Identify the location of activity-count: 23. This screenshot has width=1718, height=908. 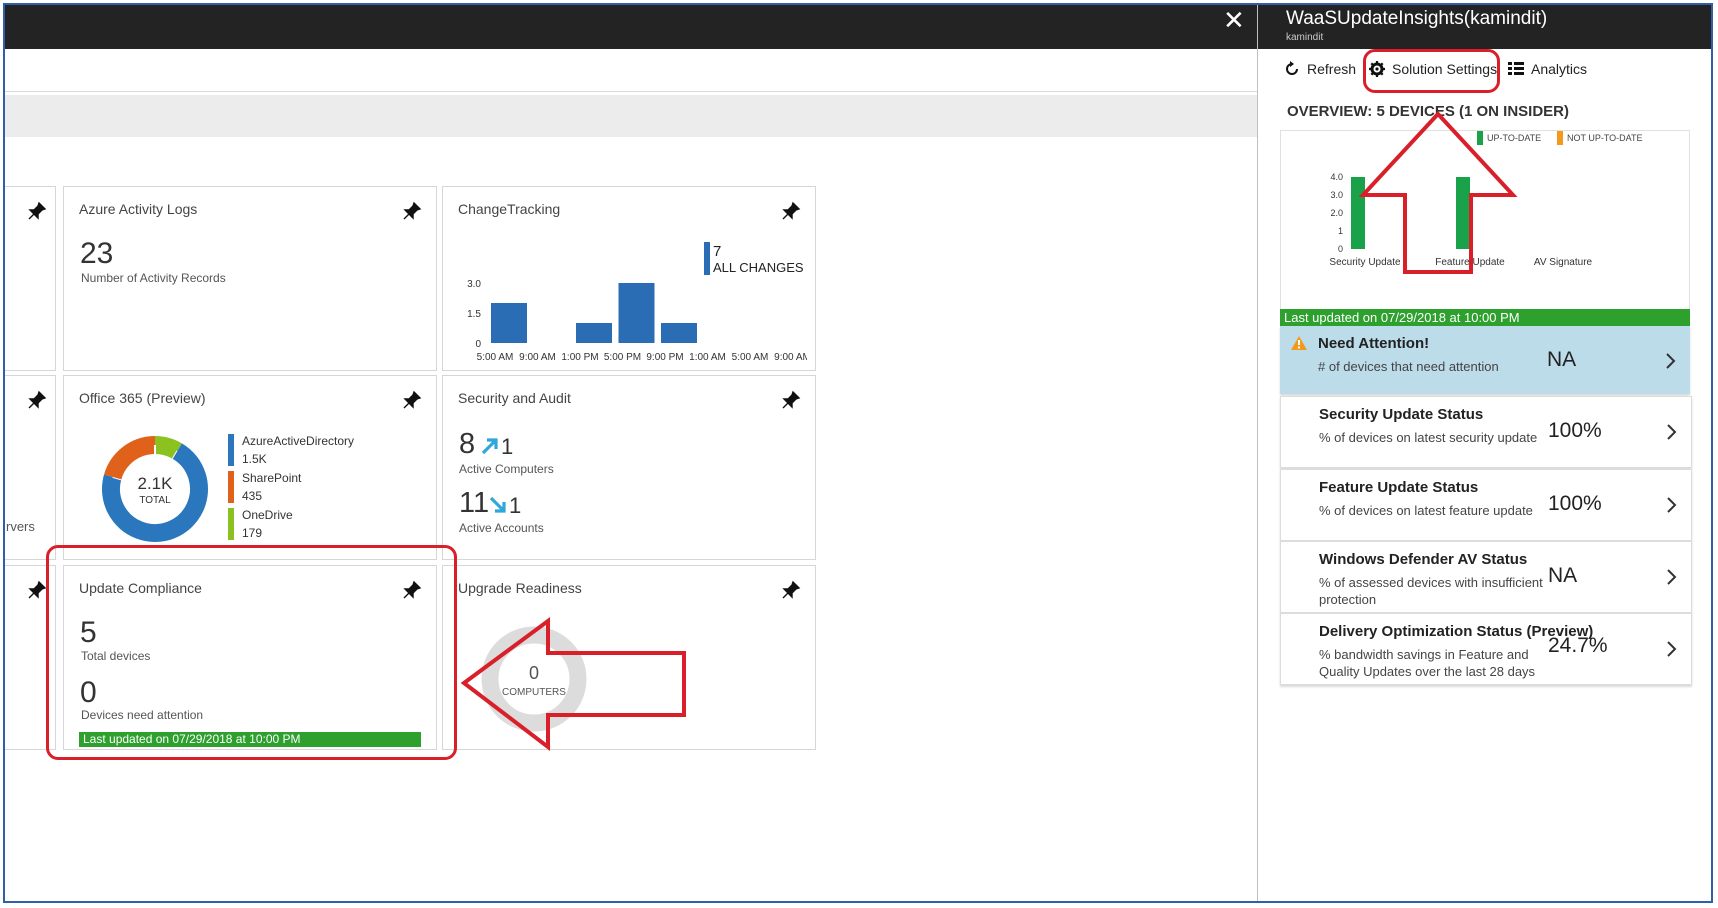
(97, 253).